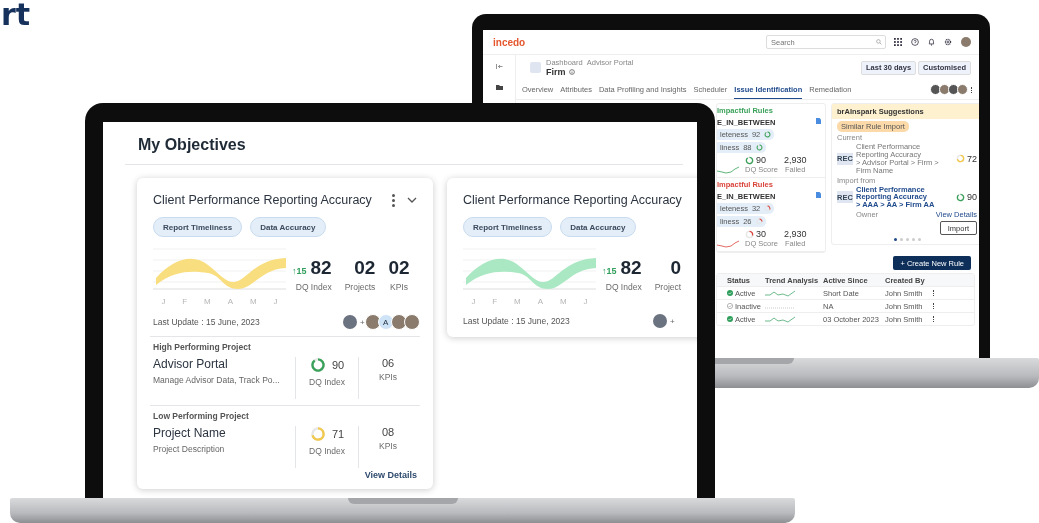 Image resolution: width=1039 pixels, height=523 pixels. Describe the element at coordinates (499, 66) in the screenshot. I see `collapse-icon` at that location.